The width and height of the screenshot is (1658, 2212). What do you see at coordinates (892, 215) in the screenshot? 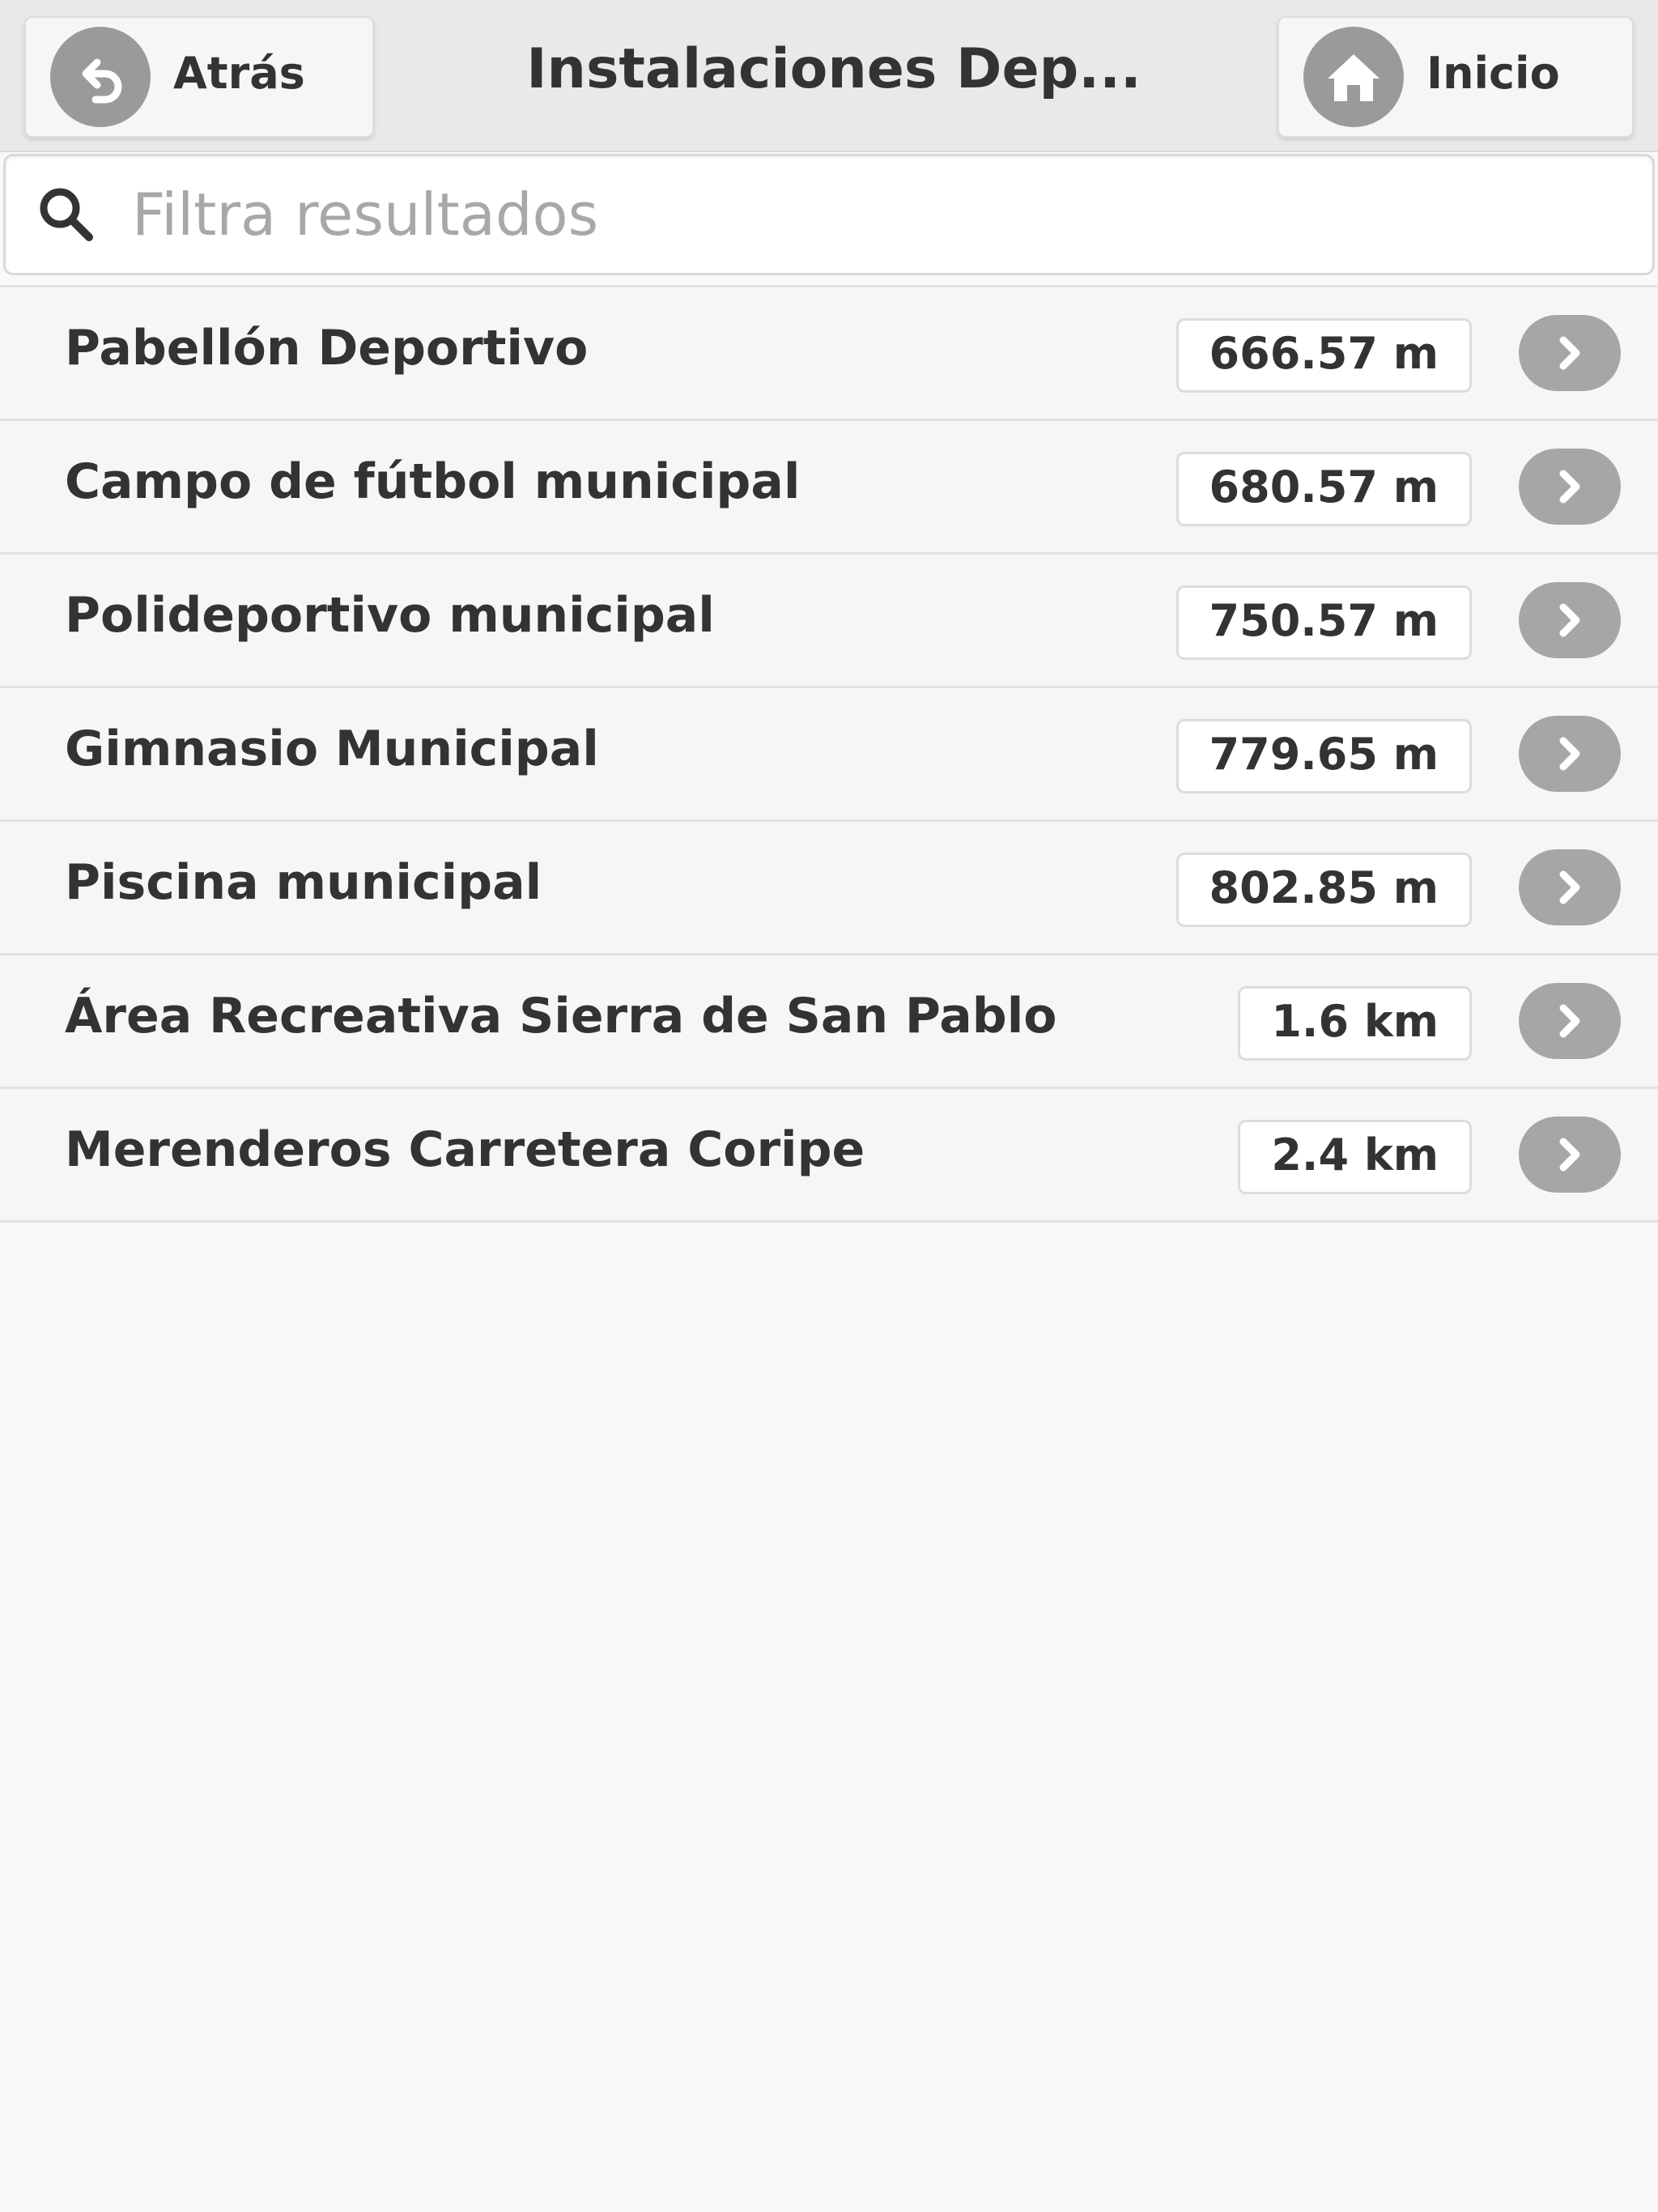
I see `search-input` at bounding box center [892, 215].